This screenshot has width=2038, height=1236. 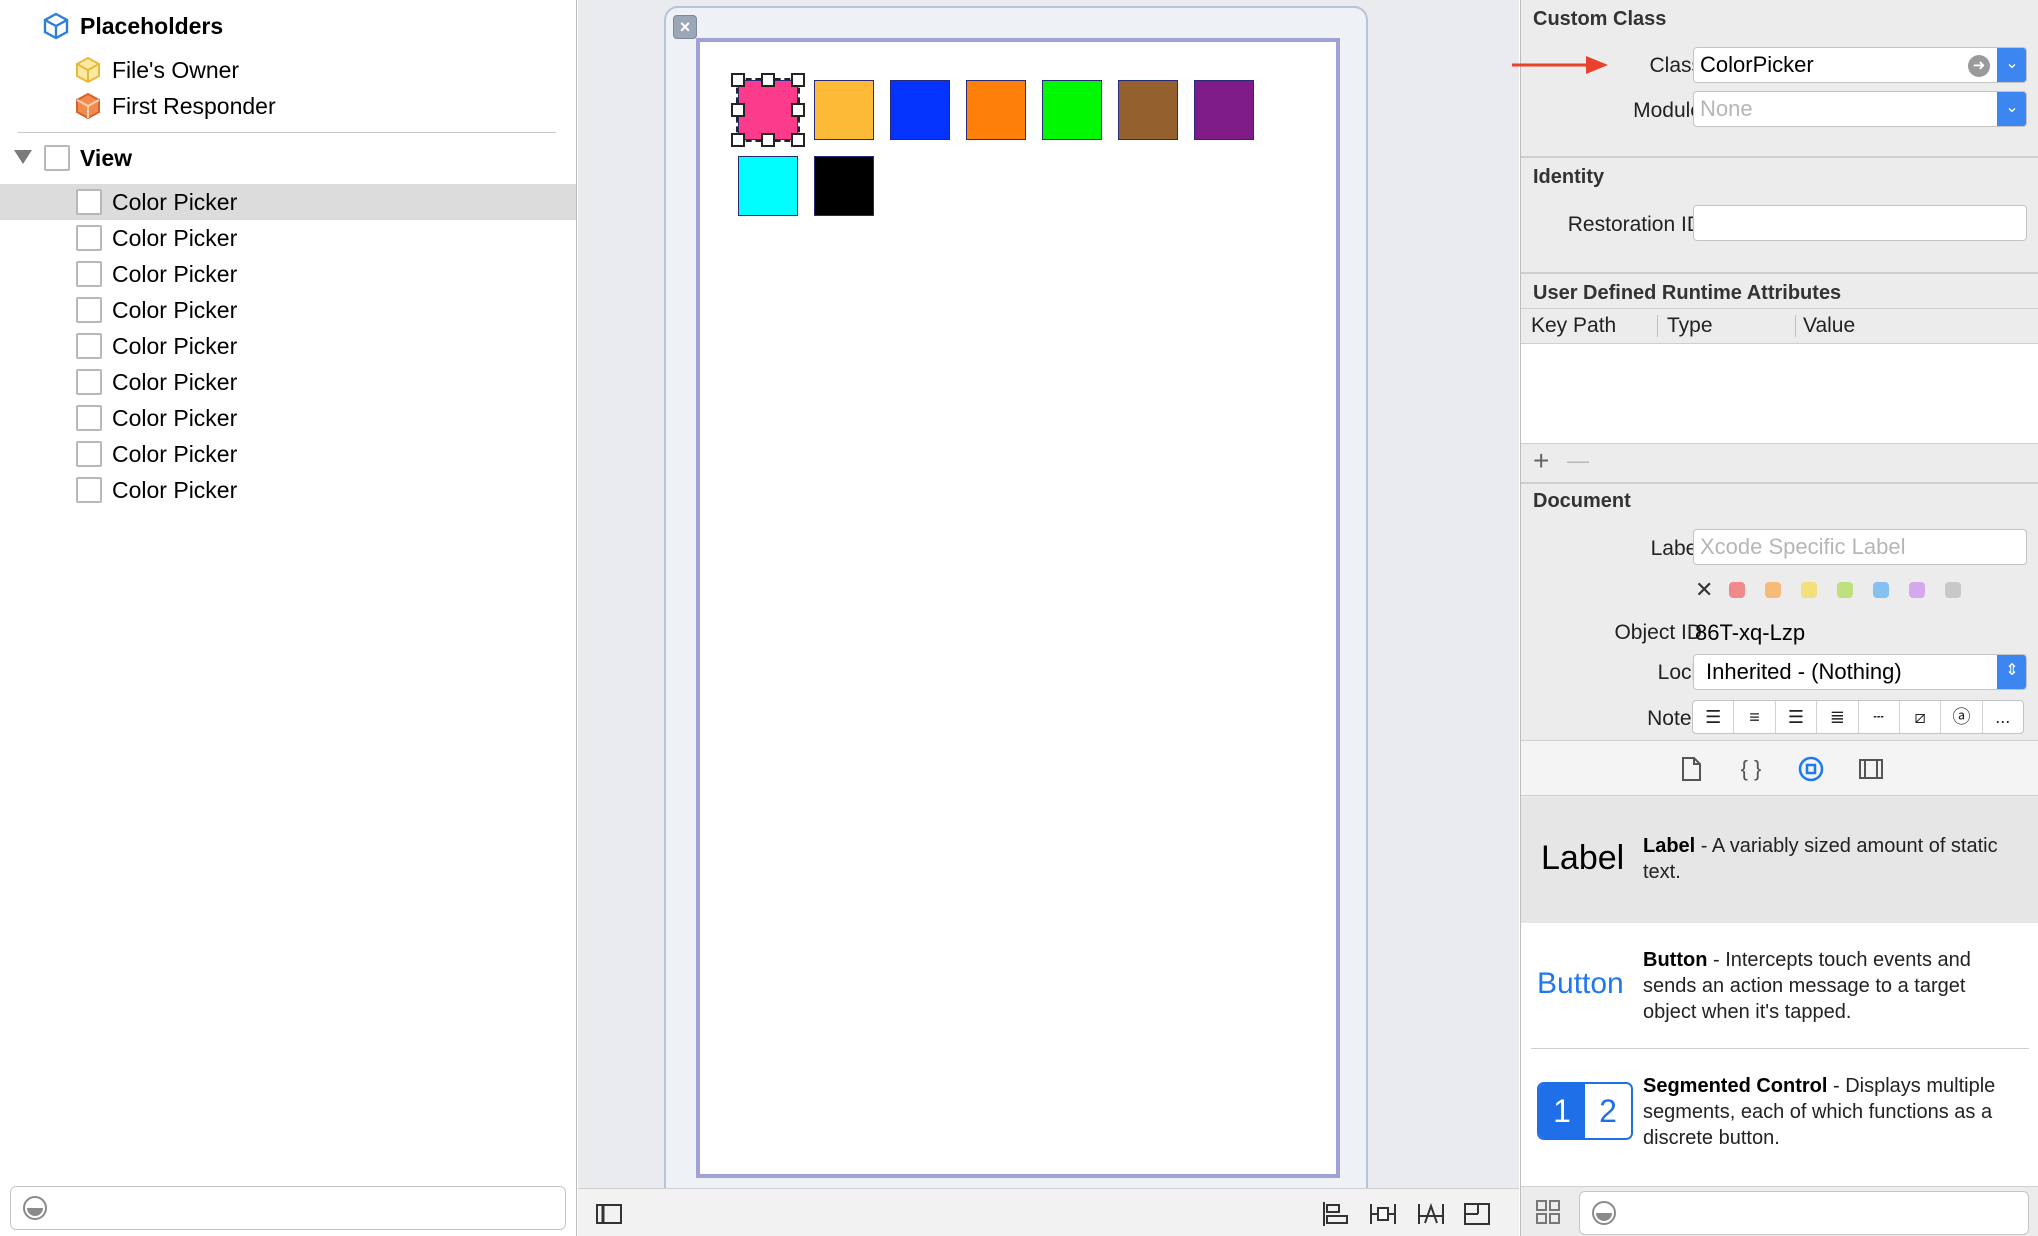 I want to click on align-center-icon: ≡, so click(x=1755, y=717).